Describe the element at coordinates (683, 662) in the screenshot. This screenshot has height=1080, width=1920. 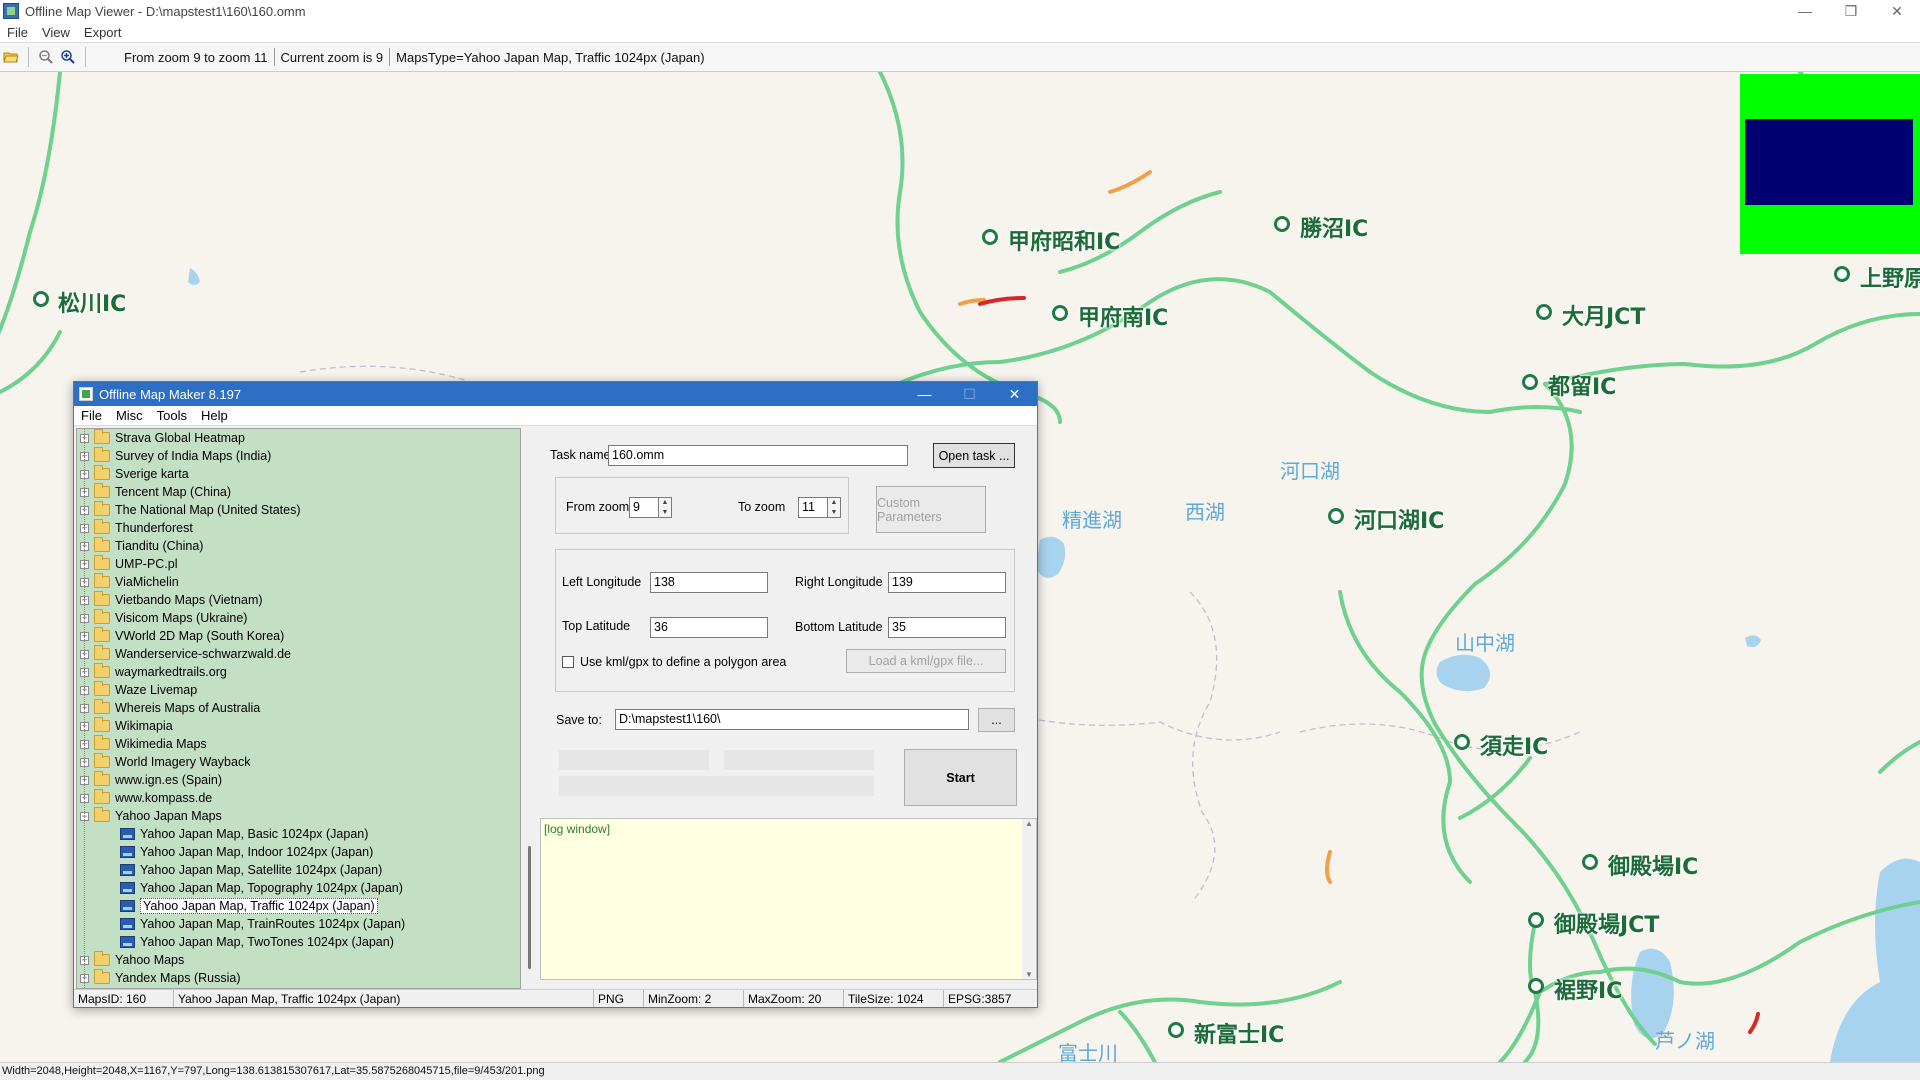
I see `kml-checkbox-label: Use kml/gpx to define a polygon area` at that location.